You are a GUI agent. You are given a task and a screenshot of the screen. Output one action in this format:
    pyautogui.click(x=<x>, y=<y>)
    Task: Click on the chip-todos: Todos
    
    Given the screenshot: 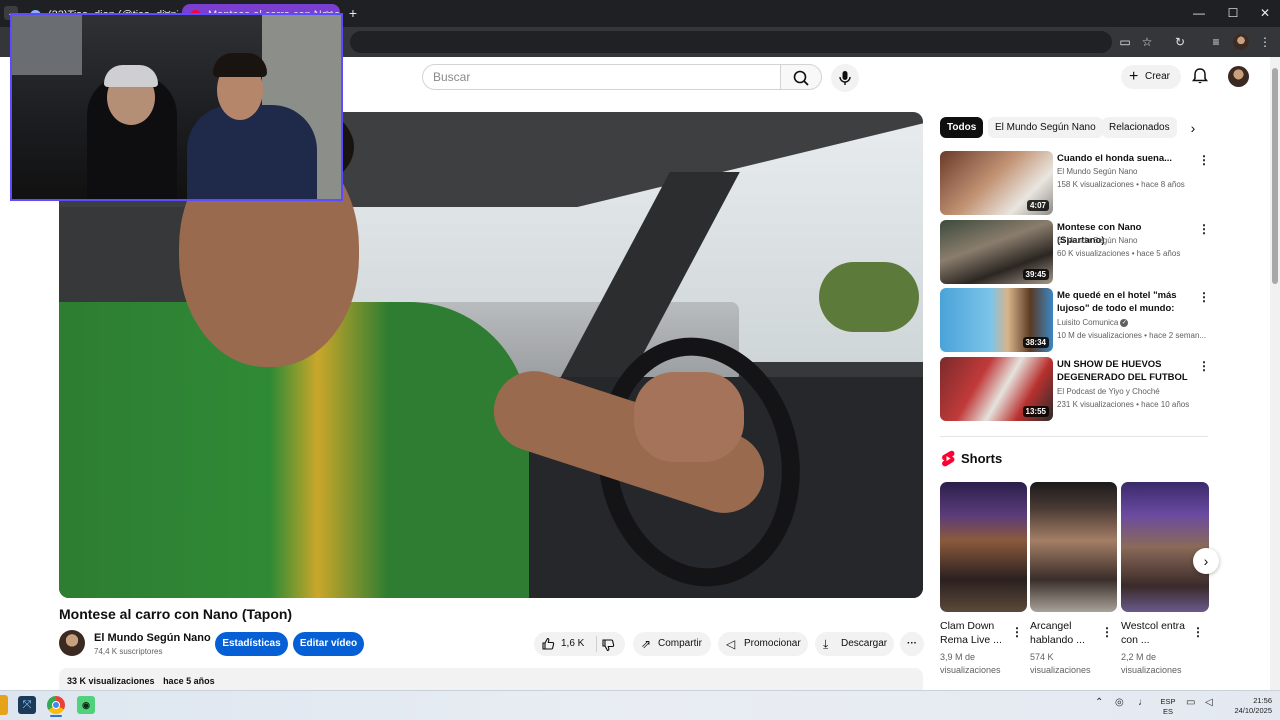 What is the action you would take?
    pyautogui.click(x=962, y=127)
    